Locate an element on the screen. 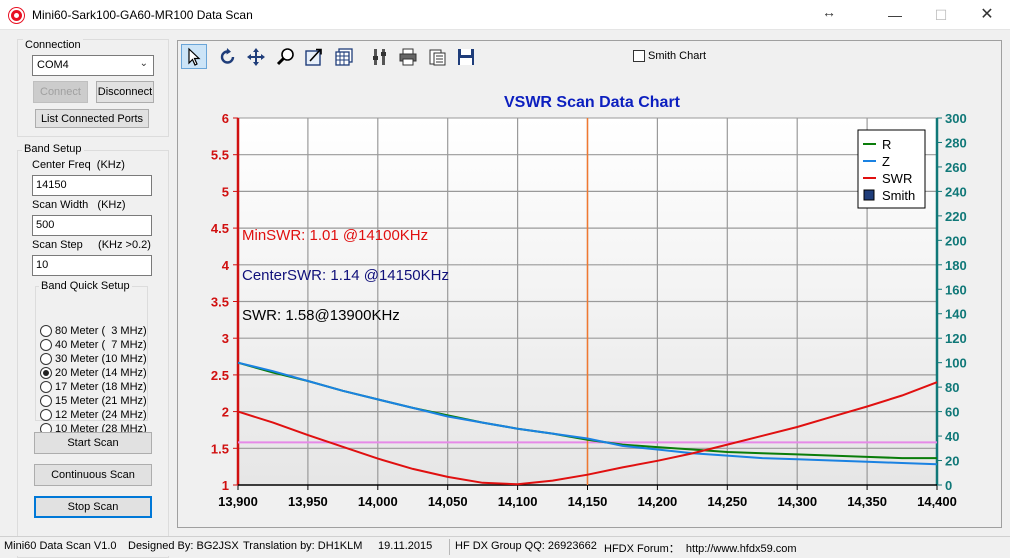  y-right-tick-label: 160 is located at coordinates (956, 289).